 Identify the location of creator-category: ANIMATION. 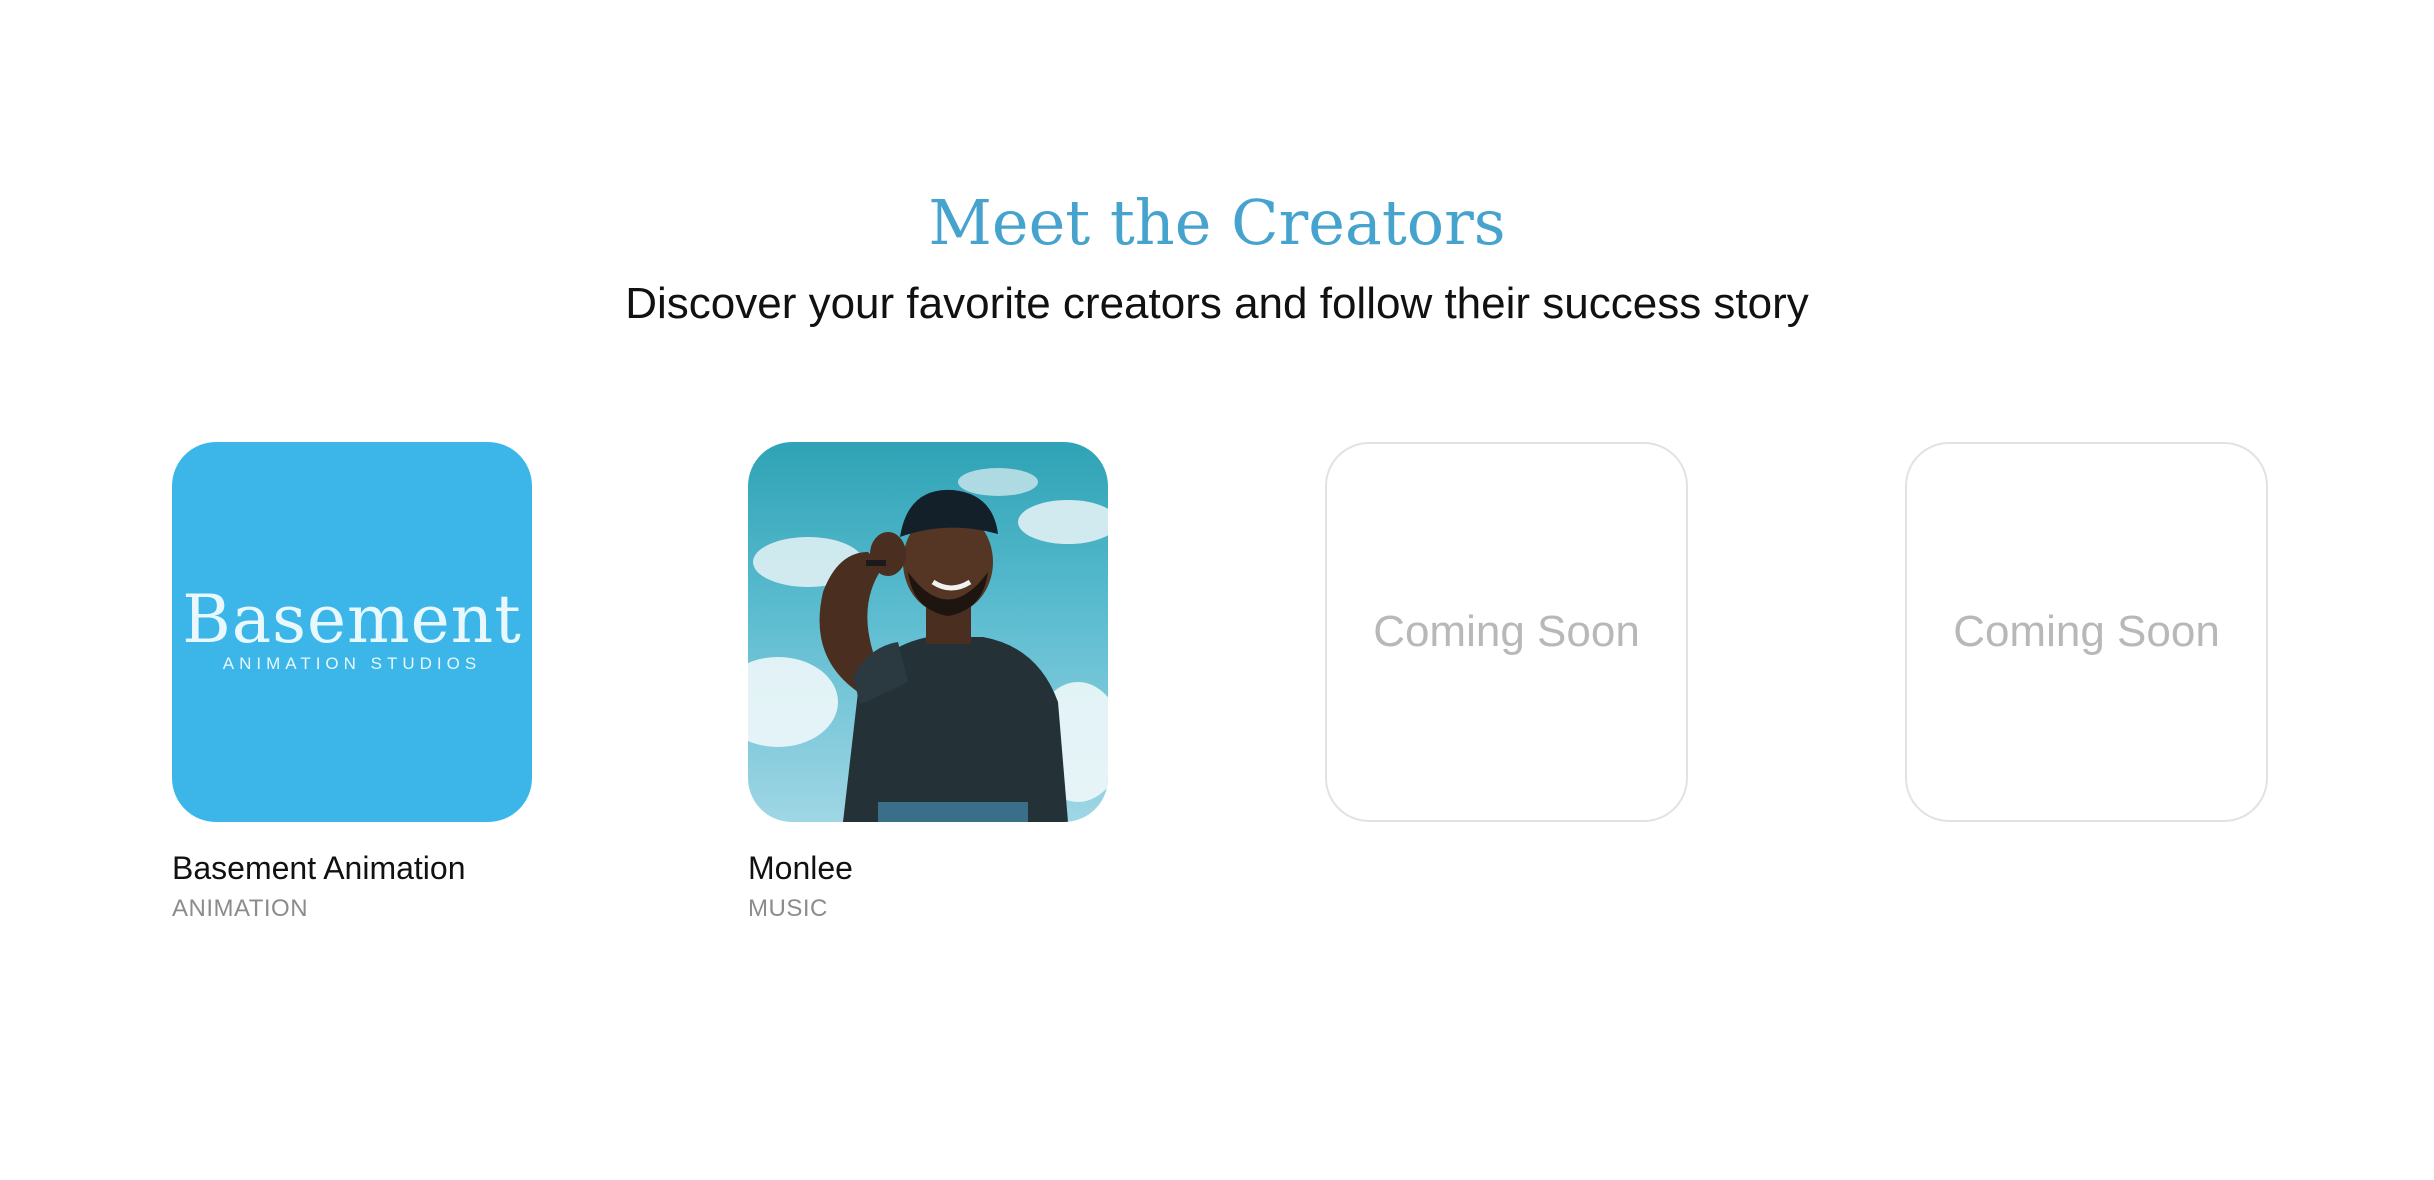
(240, 908).